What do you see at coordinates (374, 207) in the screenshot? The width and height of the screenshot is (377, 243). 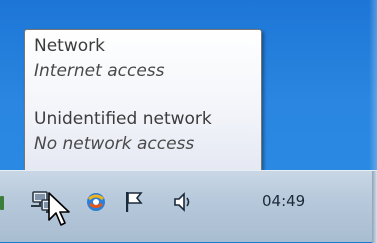 I see `show-desktop-button` at bounding box center [374, 207].